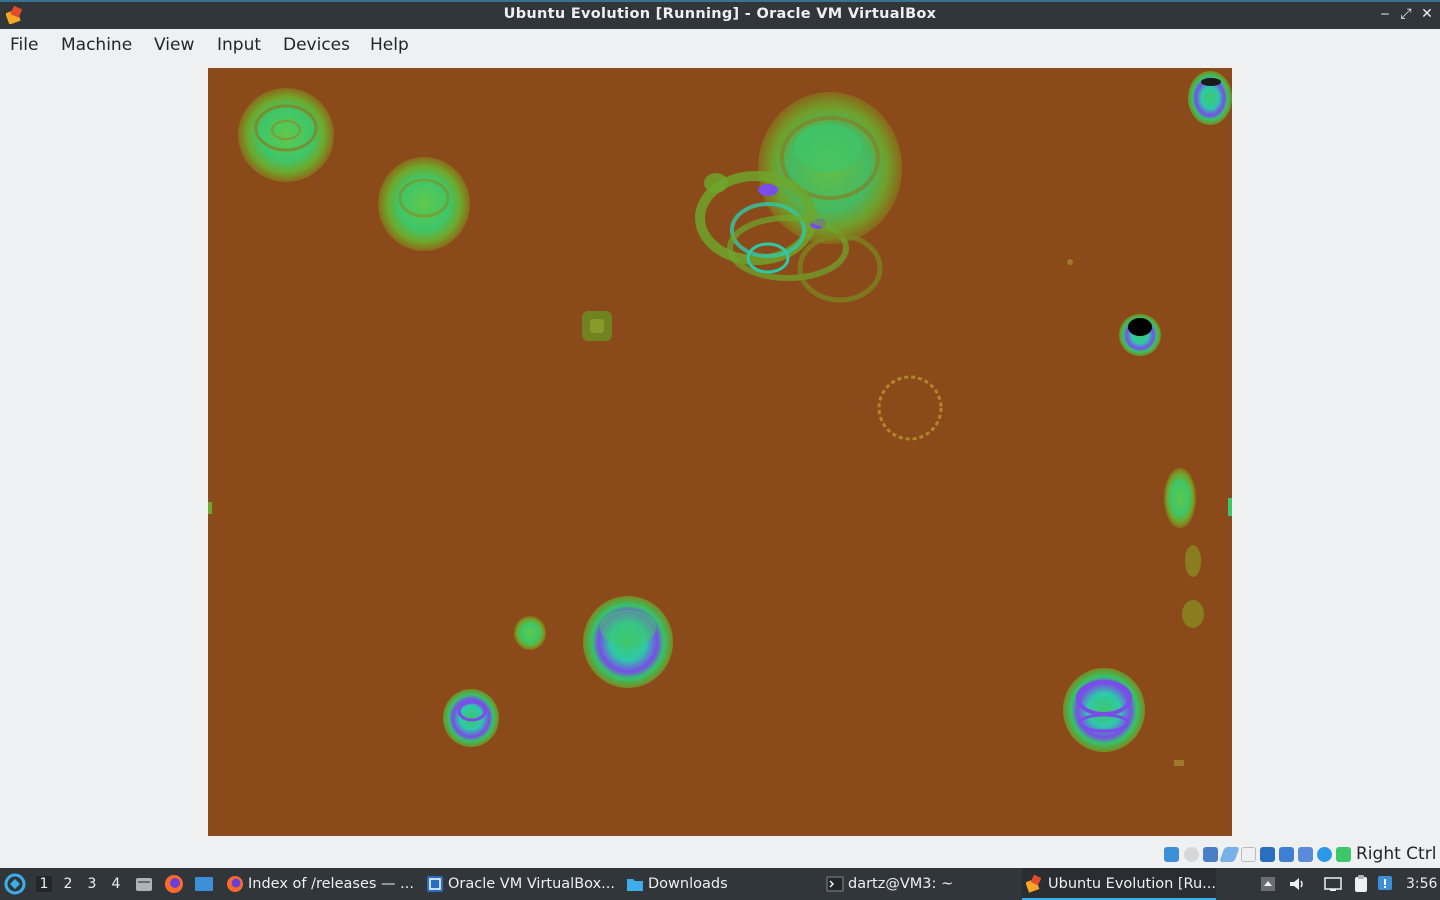  What do you see at coordinates (1406, 14) in the screenshot?
I see `maximize-button: ⤢` at bounding box center [1406, 14].